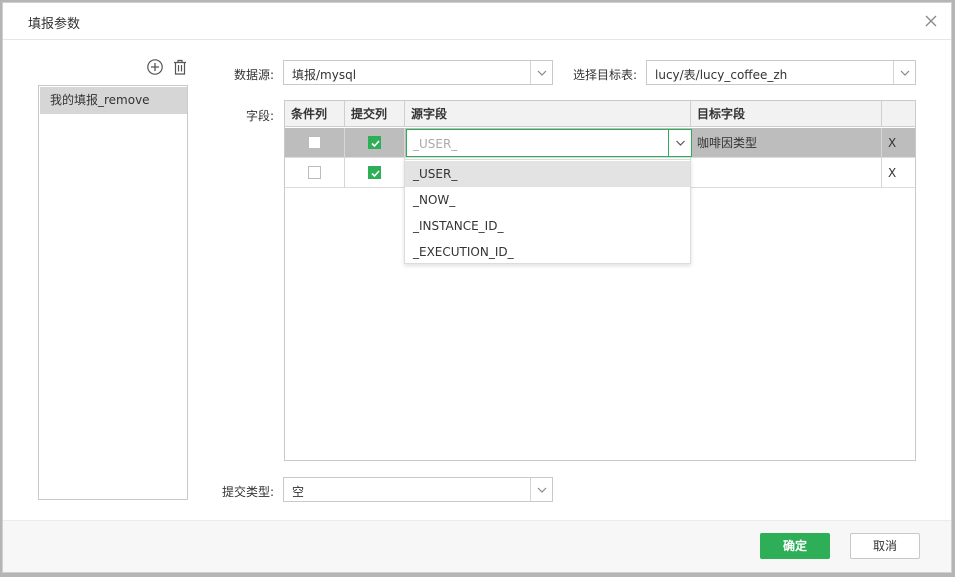 The width and height of the screenshot is (955, 577). I want to click on submit-type-label: 提交类型:, so click(248, 492).